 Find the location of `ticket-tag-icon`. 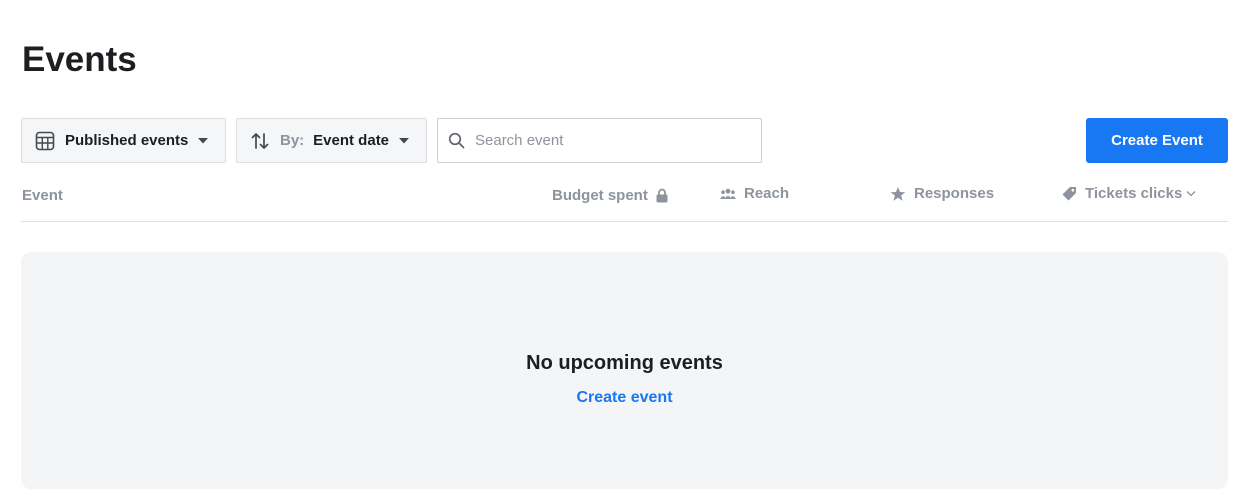

ticket-tag-icon is located at coordinates (1069, 194).